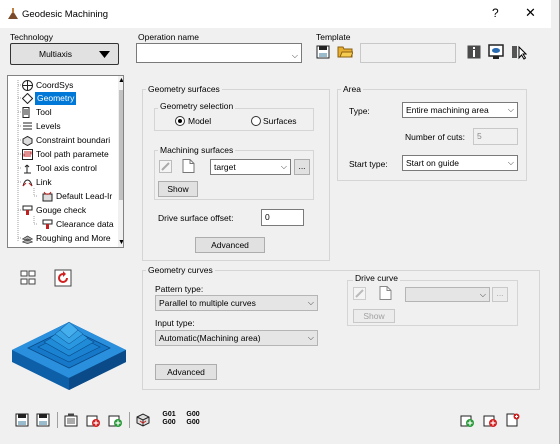  Describe the element at coordinates (27, 160) in the screenshot. I see `tree-lines` at that location.